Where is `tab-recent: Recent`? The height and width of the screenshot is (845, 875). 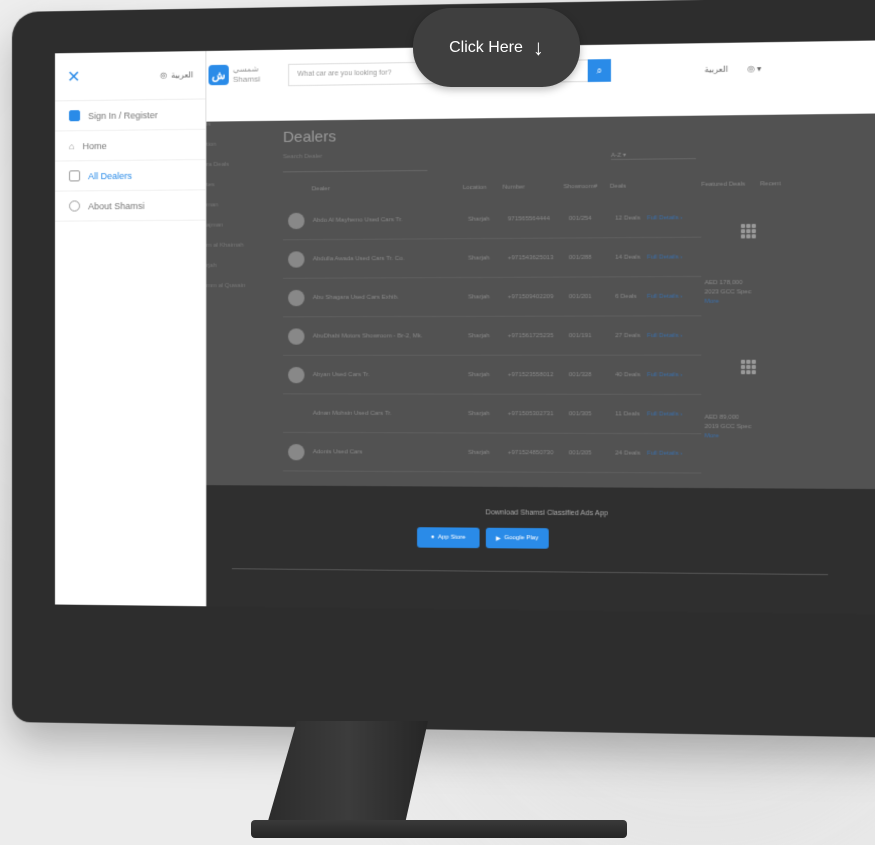
tab-recent: Recent is located at coordinates (770, 184).